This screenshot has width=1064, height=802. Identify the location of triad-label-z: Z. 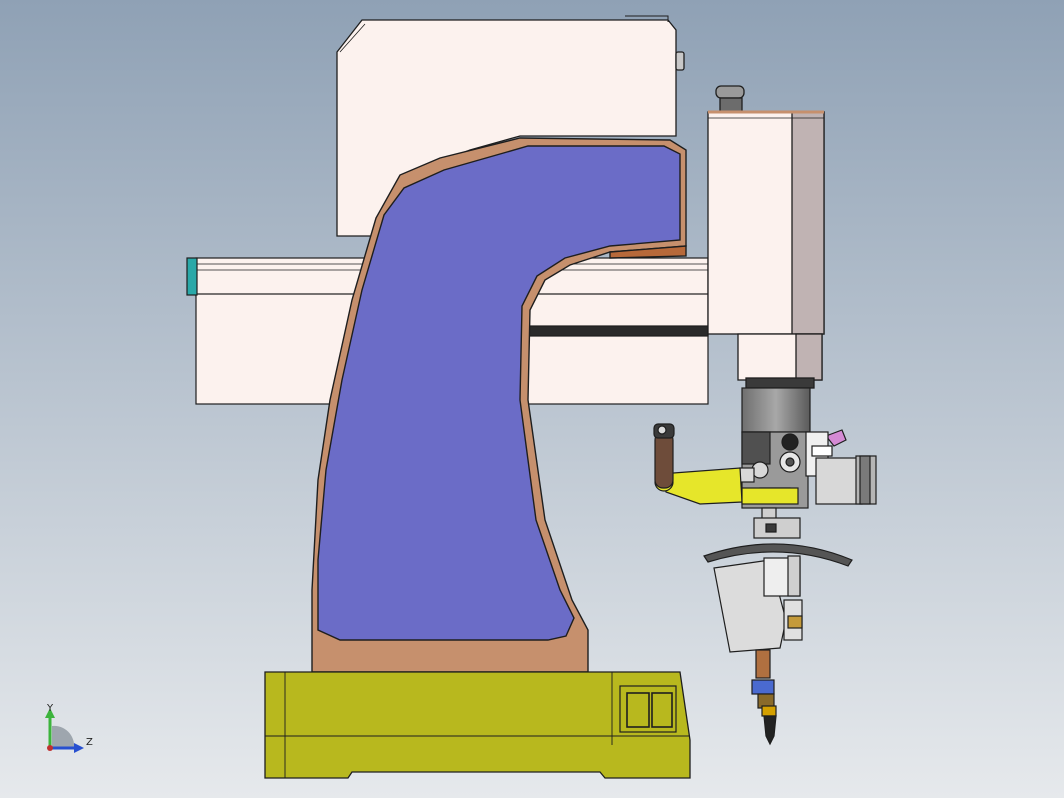
(89, 742).